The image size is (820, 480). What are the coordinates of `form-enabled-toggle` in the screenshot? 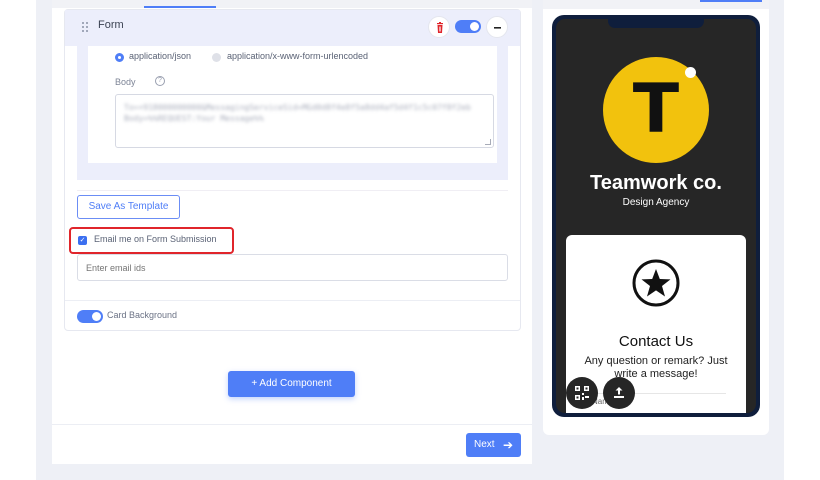 It's located at (468, 26).